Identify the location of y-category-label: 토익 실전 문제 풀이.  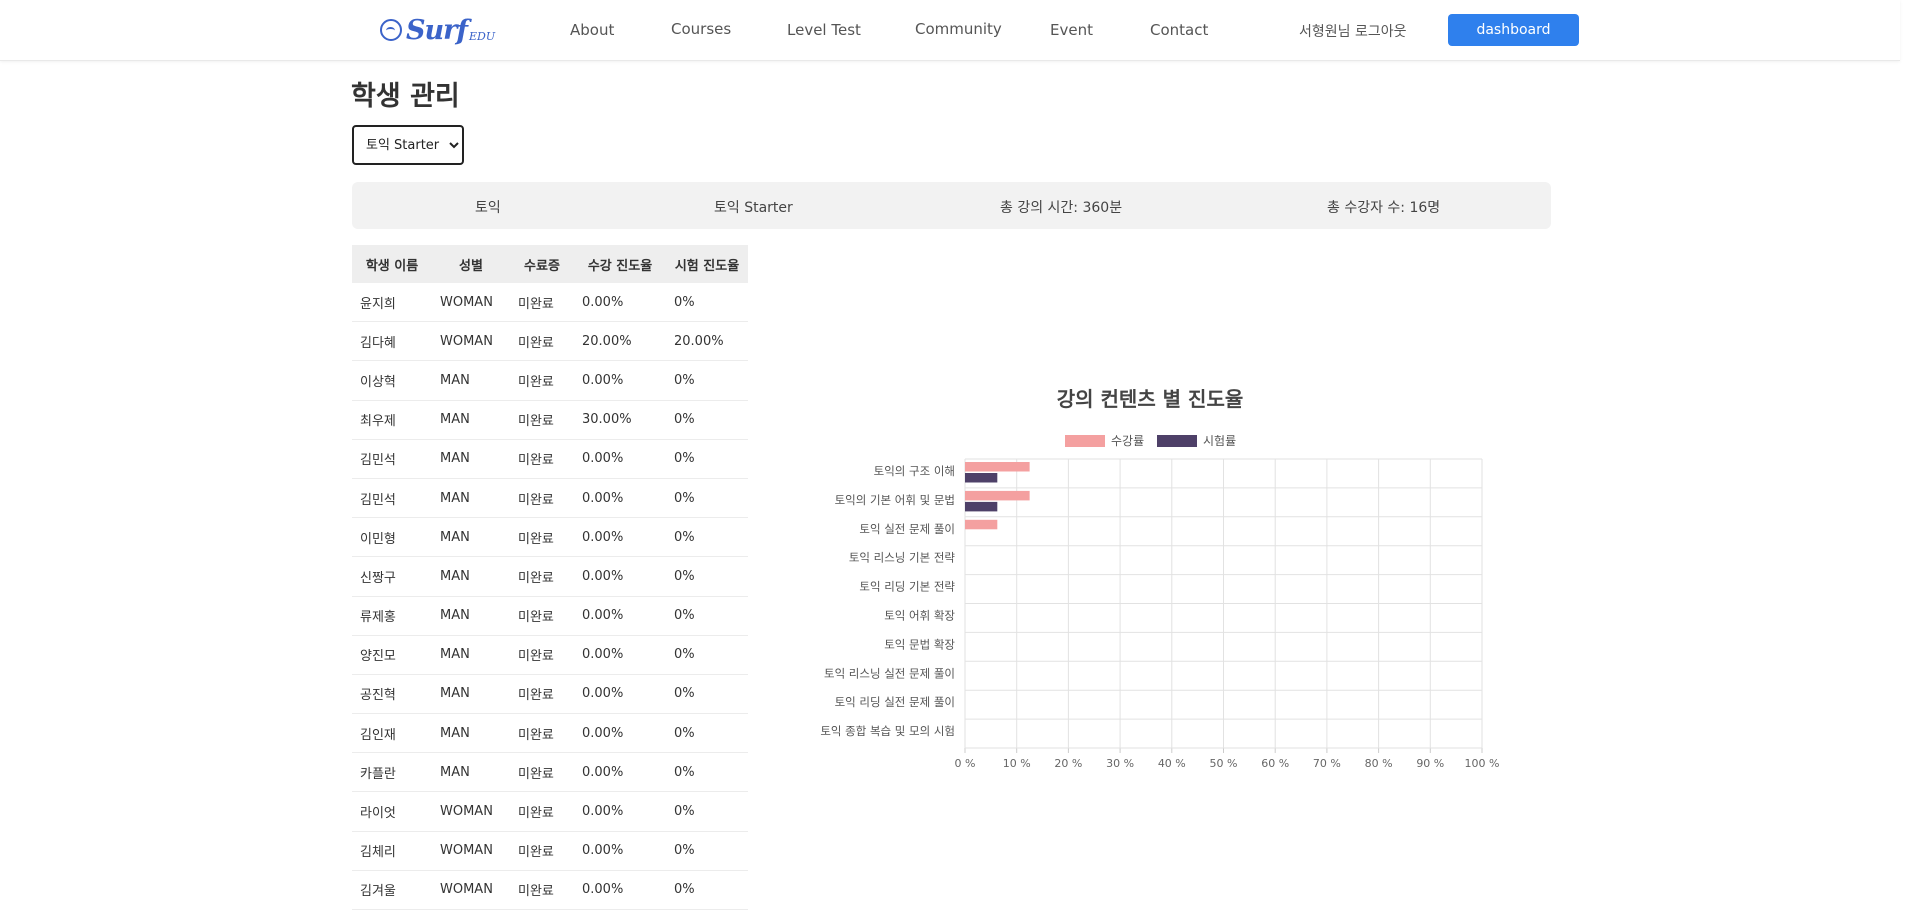
(907, 529).